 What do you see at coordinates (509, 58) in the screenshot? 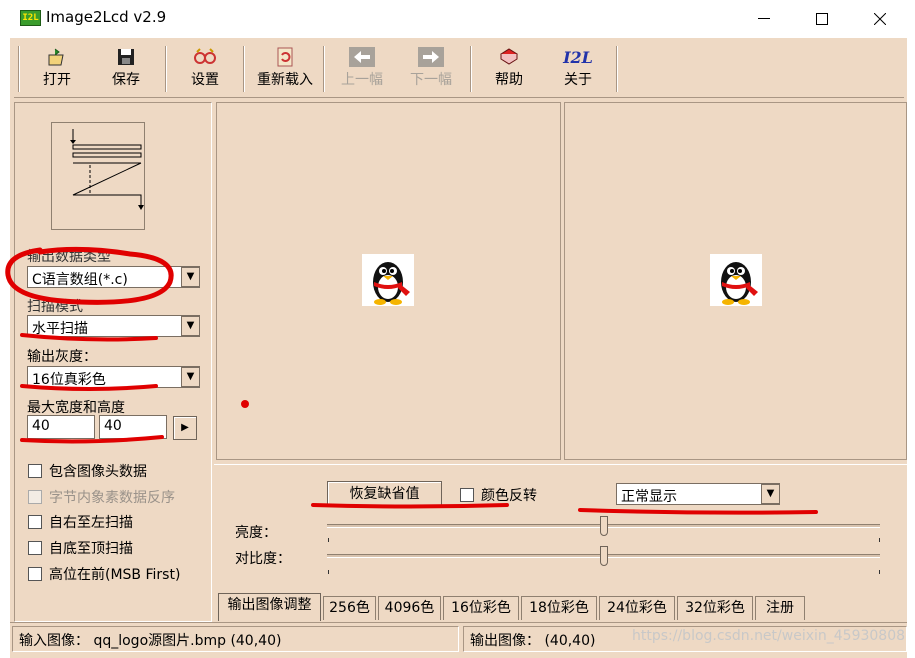
I see `help-book-icon` at bounding box center [509, 58].